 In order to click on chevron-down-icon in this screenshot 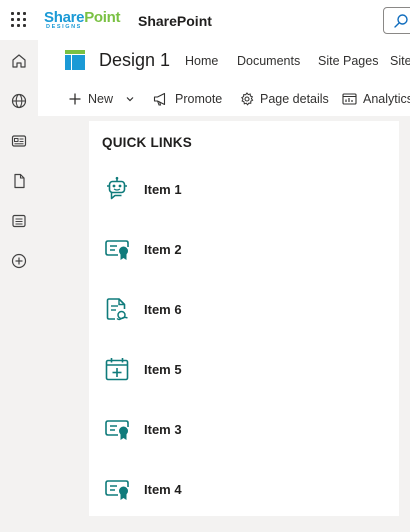, I will do `click(130, 99)`.